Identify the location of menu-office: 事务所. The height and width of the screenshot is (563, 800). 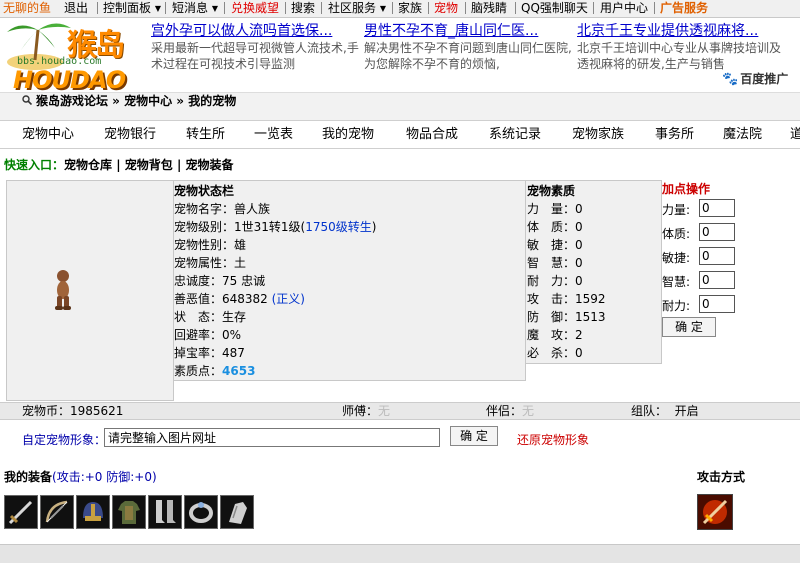
(674, 134).